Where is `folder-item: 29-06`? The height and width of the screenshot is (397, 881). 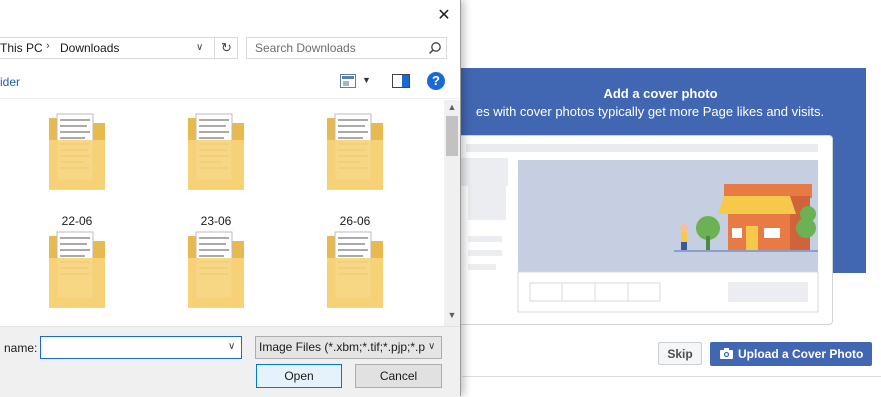
folder-item: 29-06 is located at coordinates (350, 277).